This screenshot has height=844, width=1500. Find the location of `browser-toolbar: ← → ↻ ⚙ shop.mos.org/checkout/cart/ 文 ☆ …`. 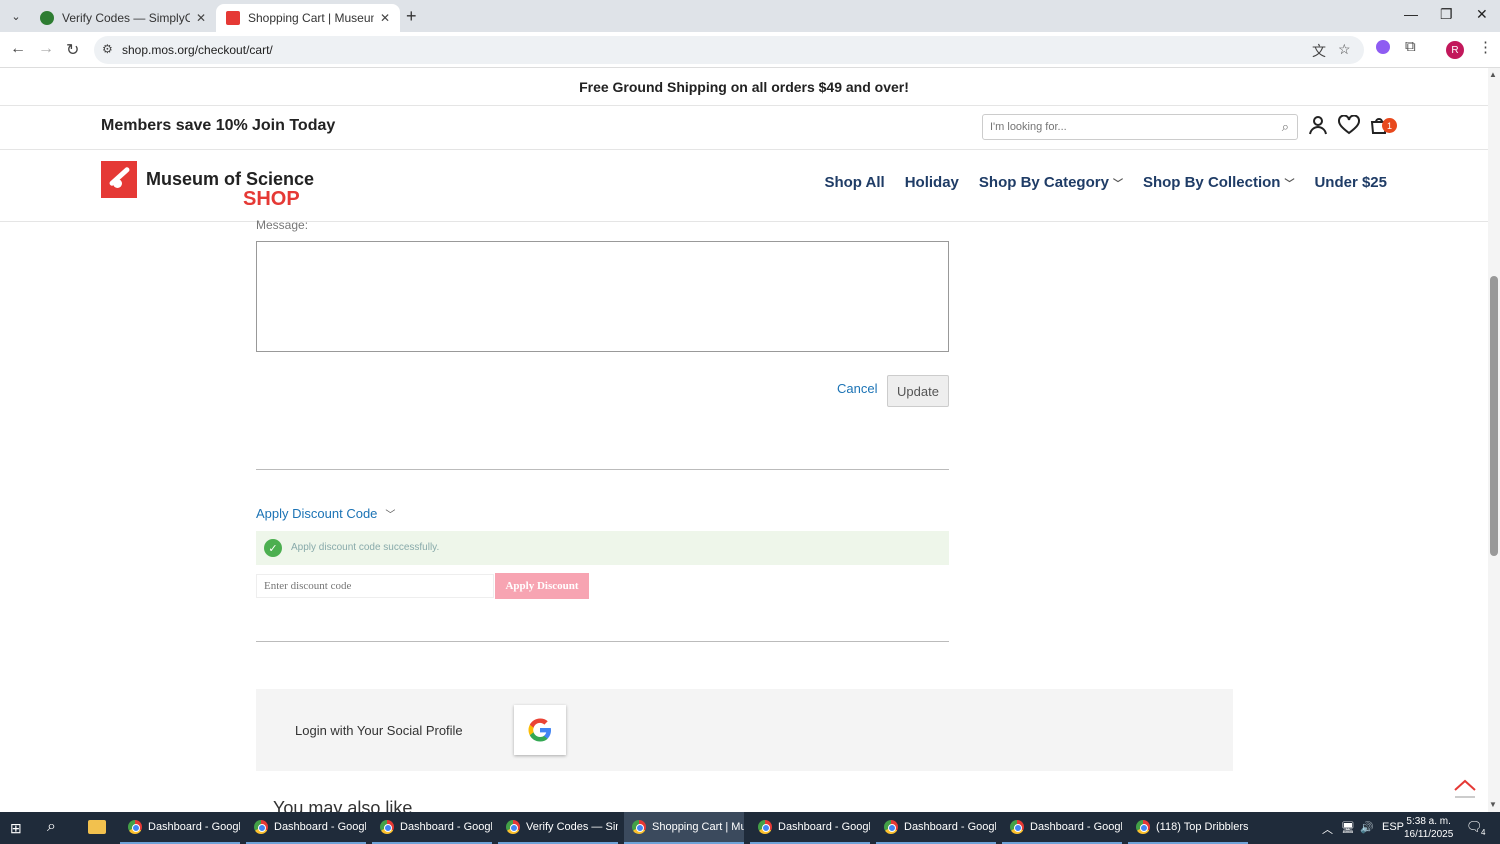

browser-toolbar: ← → ↻ ⚙ shop.mos.org/checkout/cart/ 文 ☆ … is located at coordinates (750, 50).